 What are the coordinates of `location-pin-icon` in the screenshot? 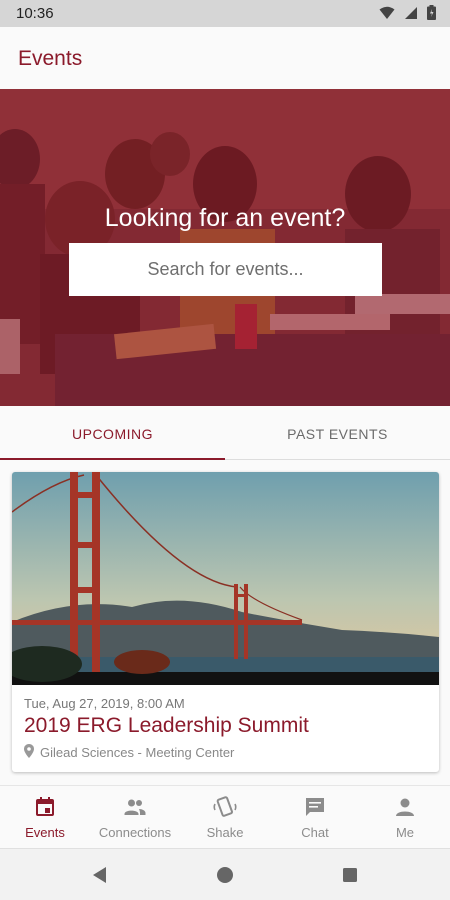 It's located at (29, 752).